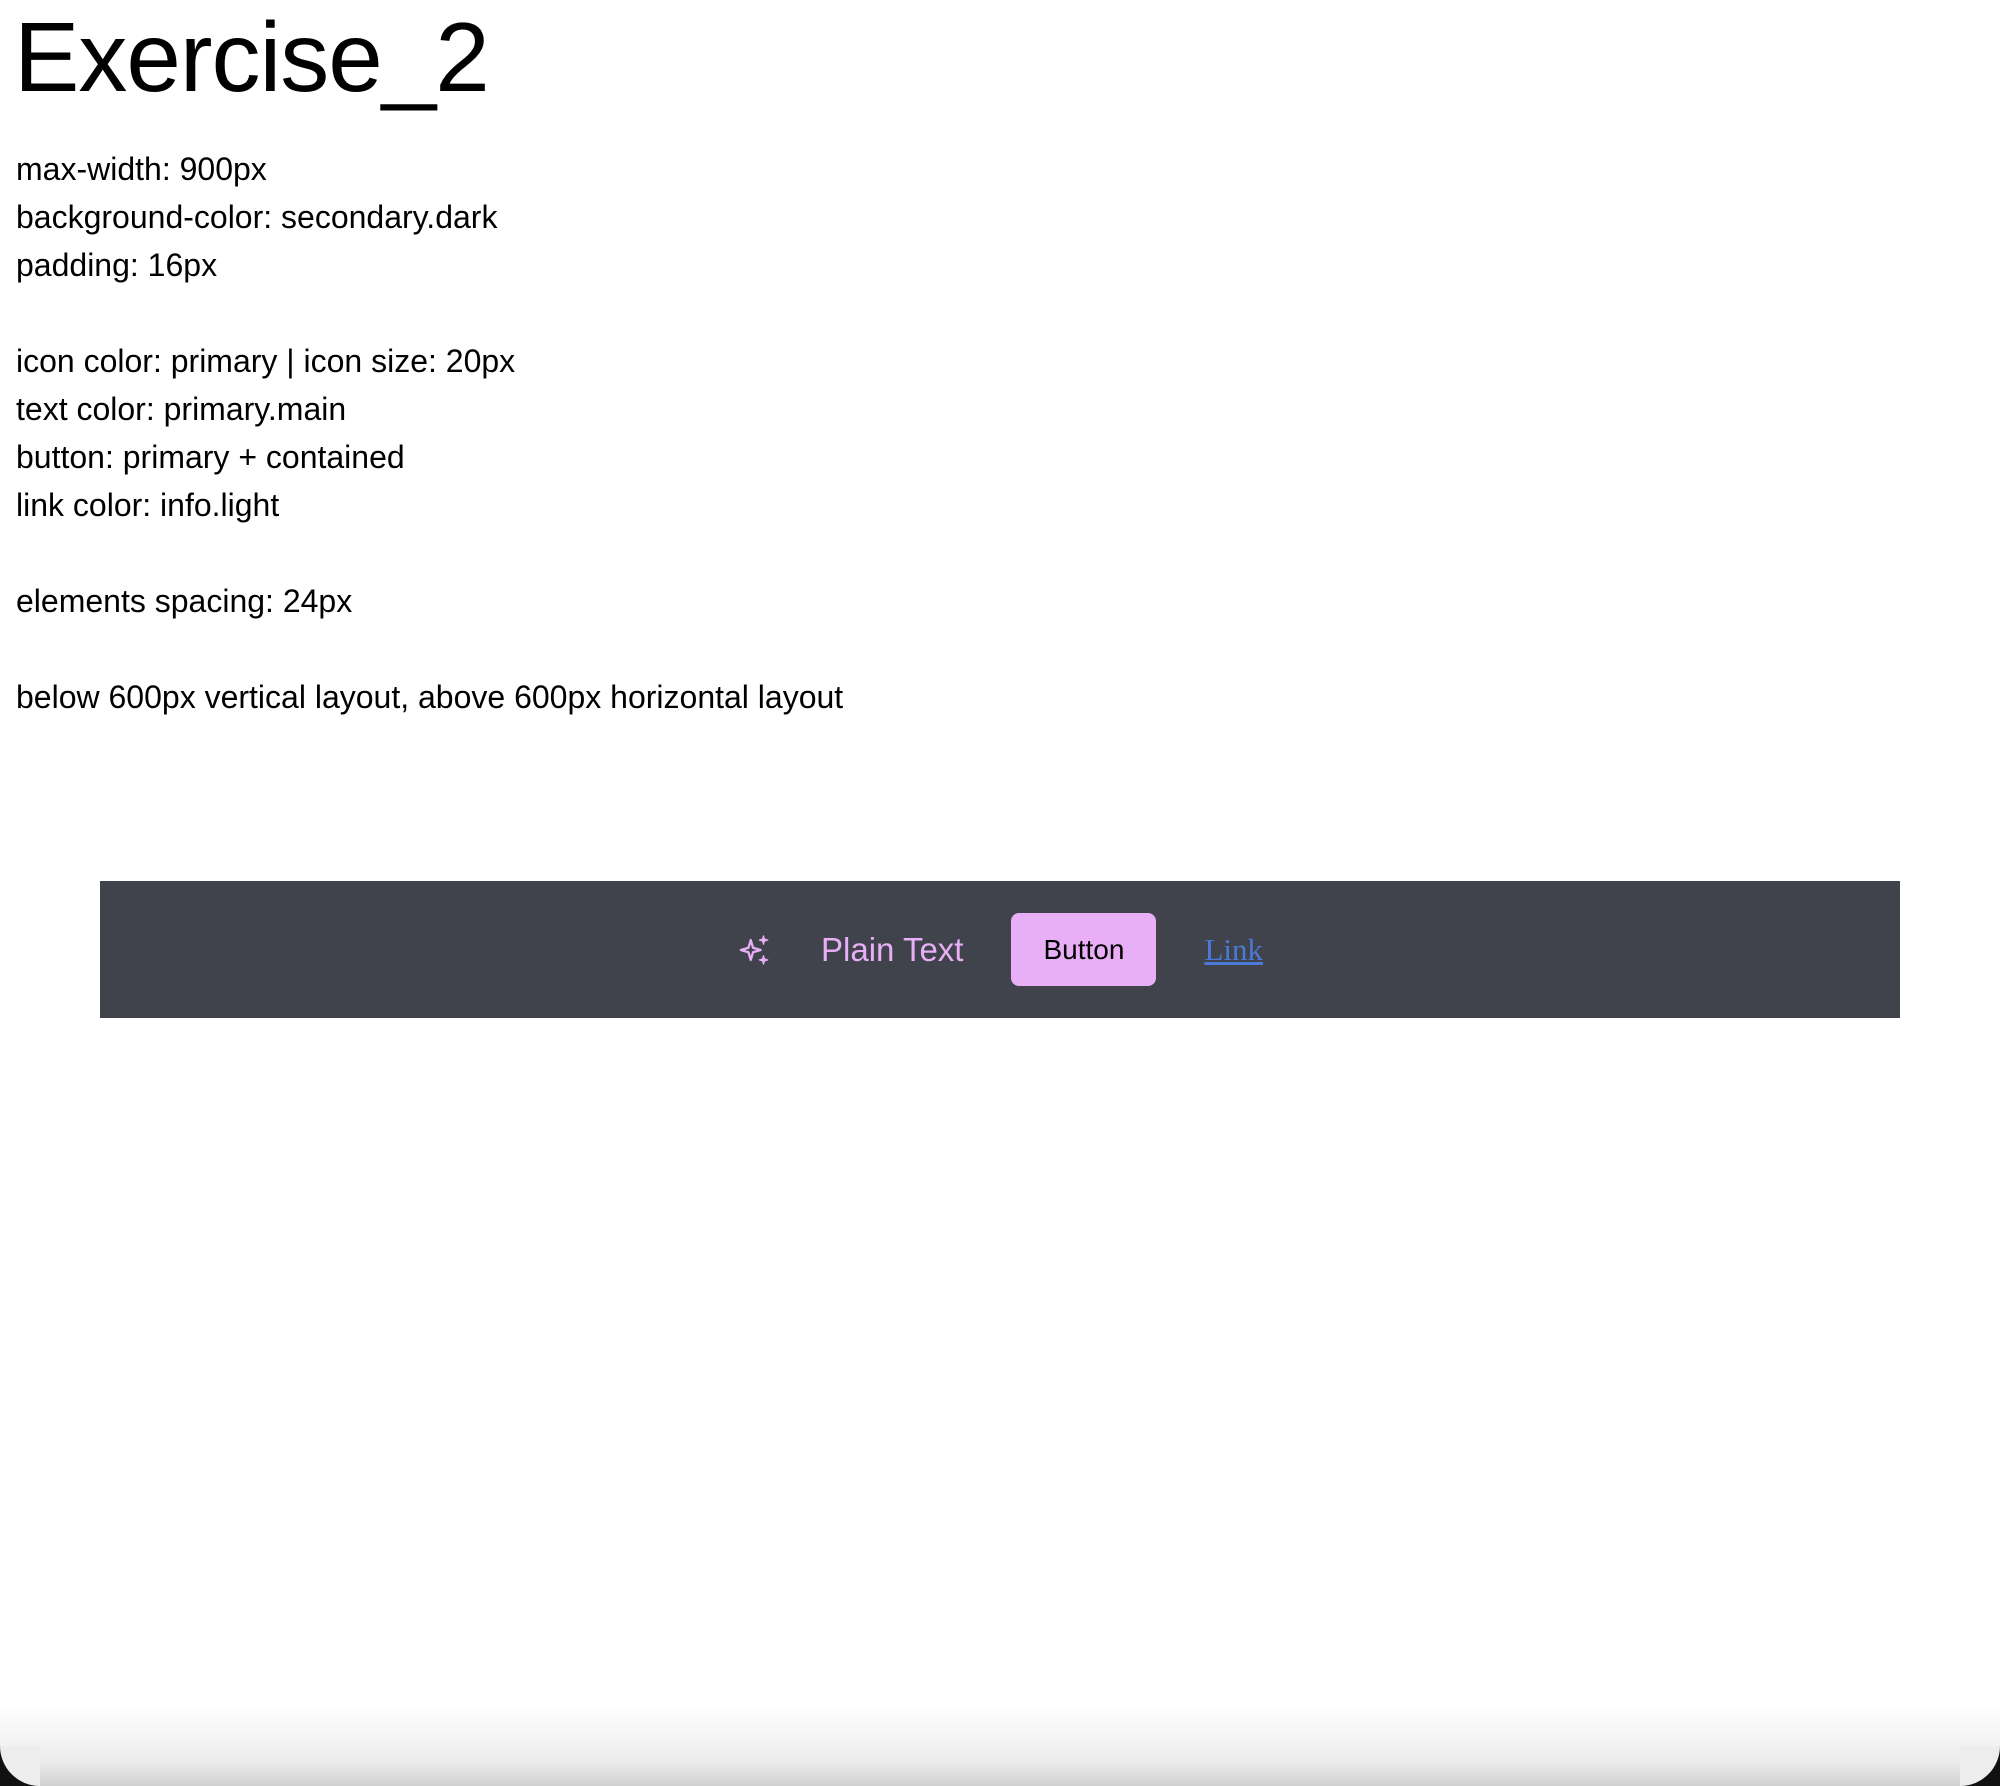  Describe the element at coordinates (252, 57) in the screenshot. I see `page-title: Exercise_2` at that location.